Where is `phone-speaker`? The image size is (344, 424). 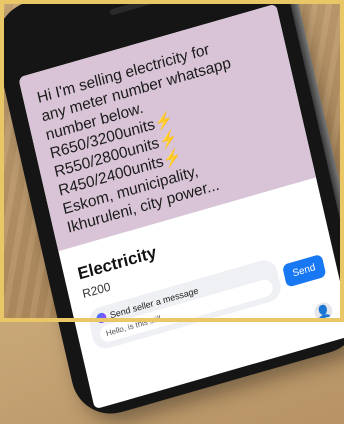
phone-speaker is located at coordinates (139, 8).